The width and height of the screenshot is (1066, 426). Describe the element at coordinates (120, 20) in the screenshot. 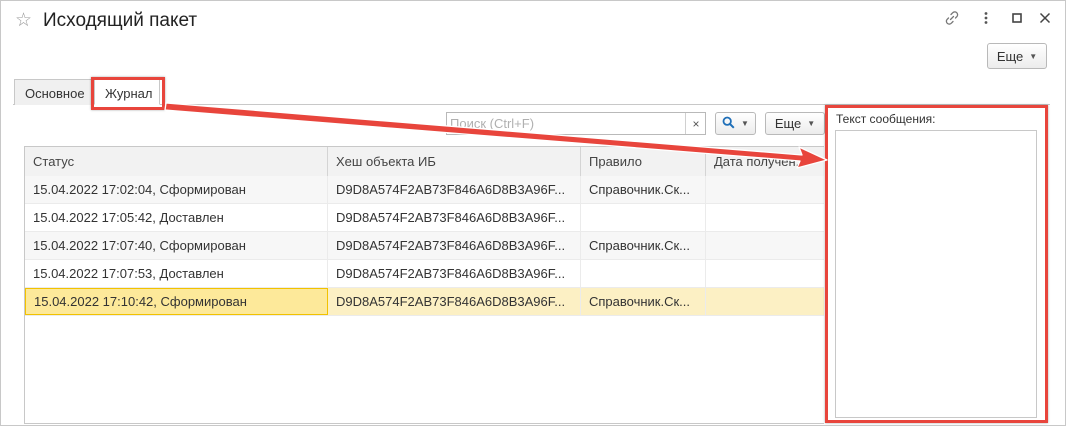

I see `window-title: Исходящий пакет` at that location.